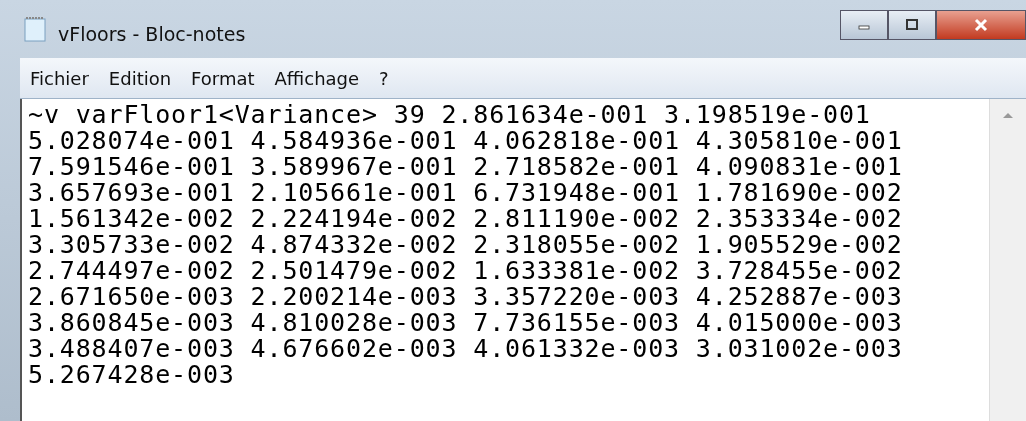 Image resolution: width=1026 pixels, height=421 pixels. I want to click on text-line: ~v varFloor1<Variance> 39 2.861634e-001 3.198519e-001, so click(450, 115).